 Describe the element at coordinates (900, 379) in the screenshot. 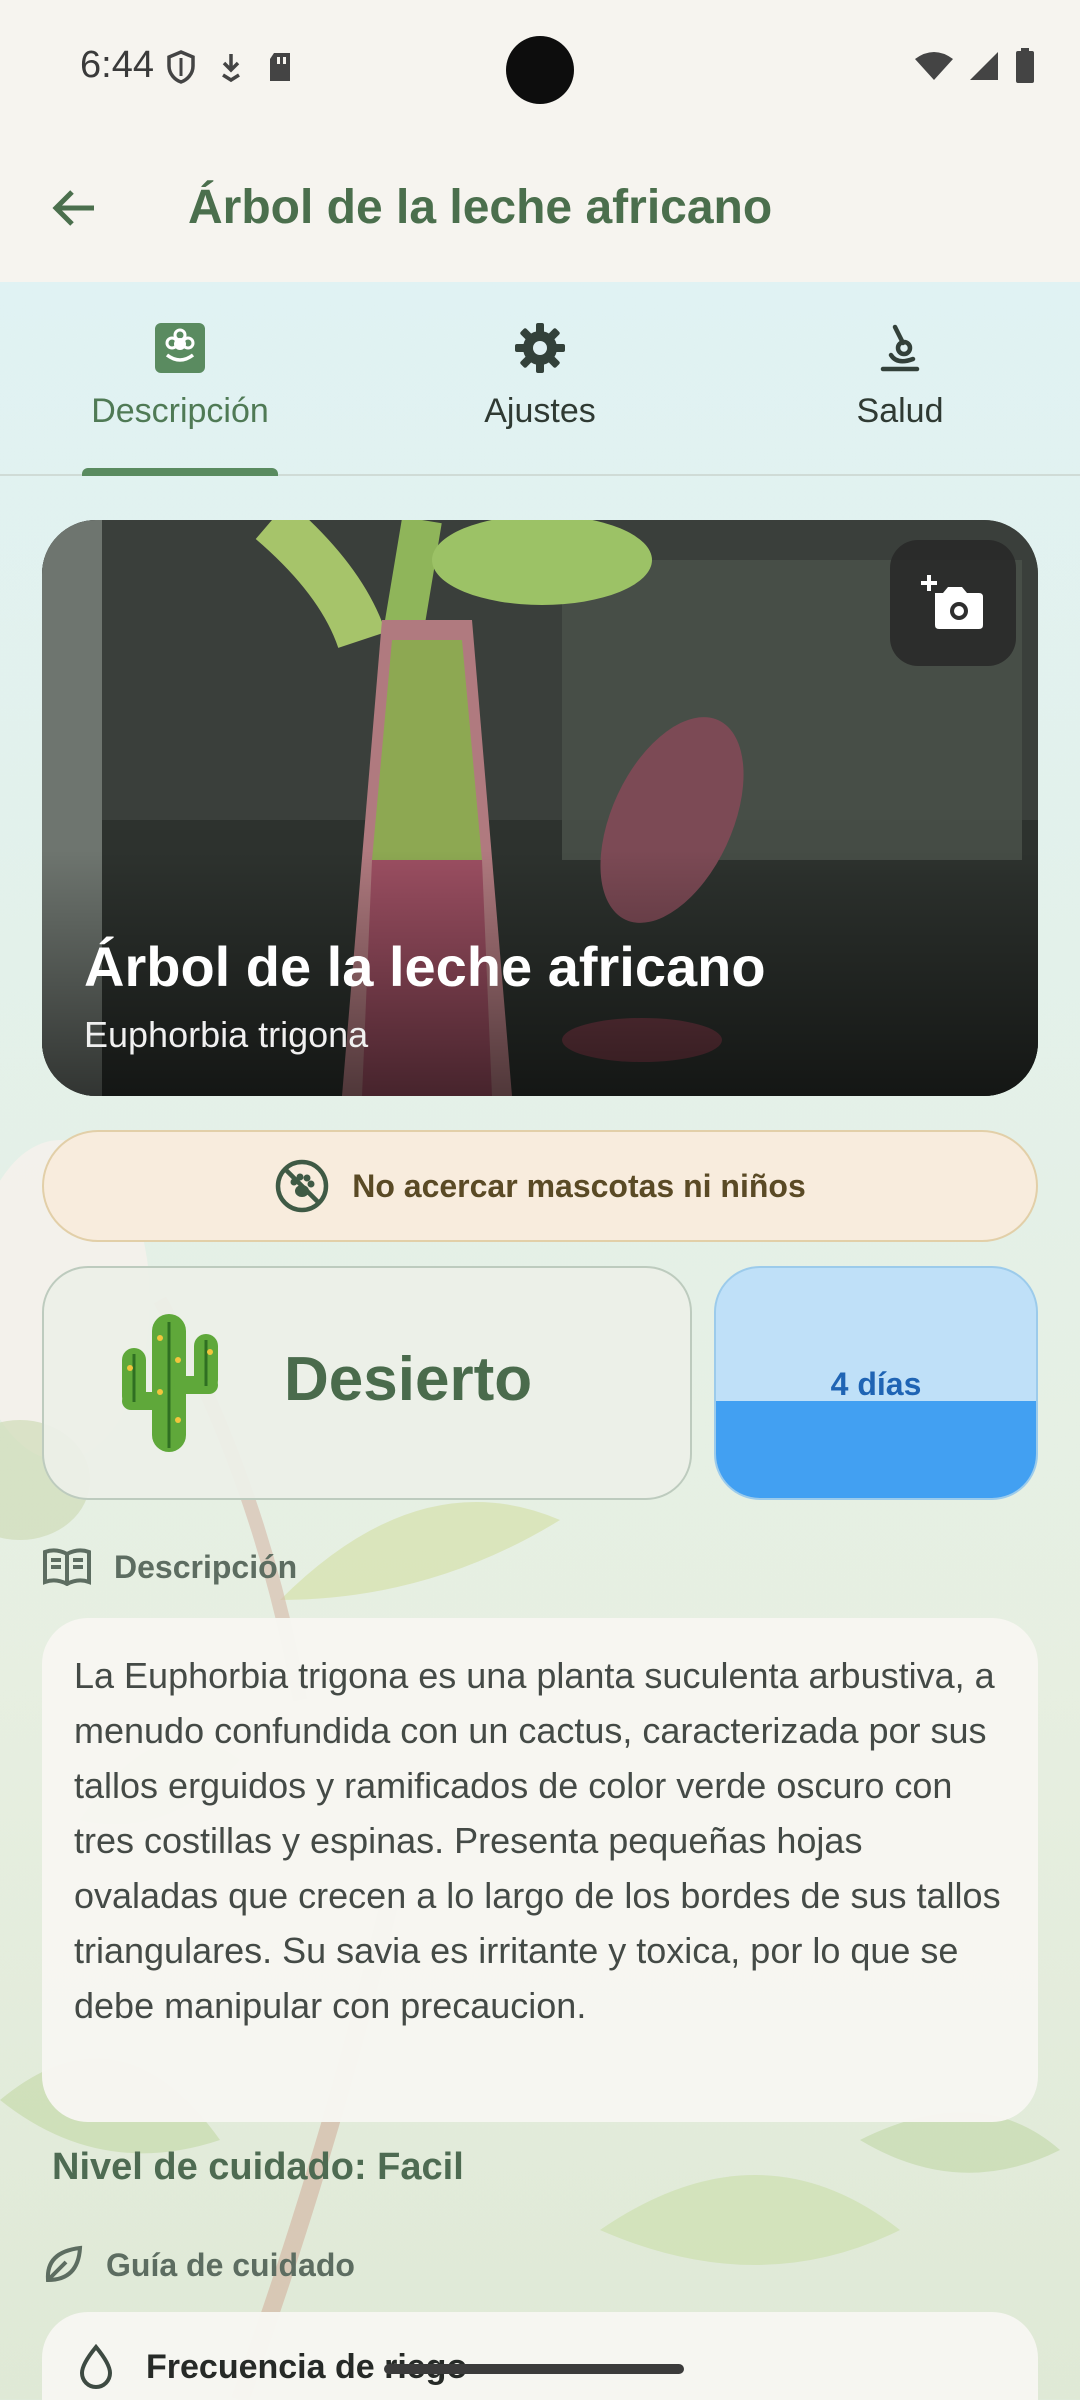

I see `tab-salud: Salud` at that location.